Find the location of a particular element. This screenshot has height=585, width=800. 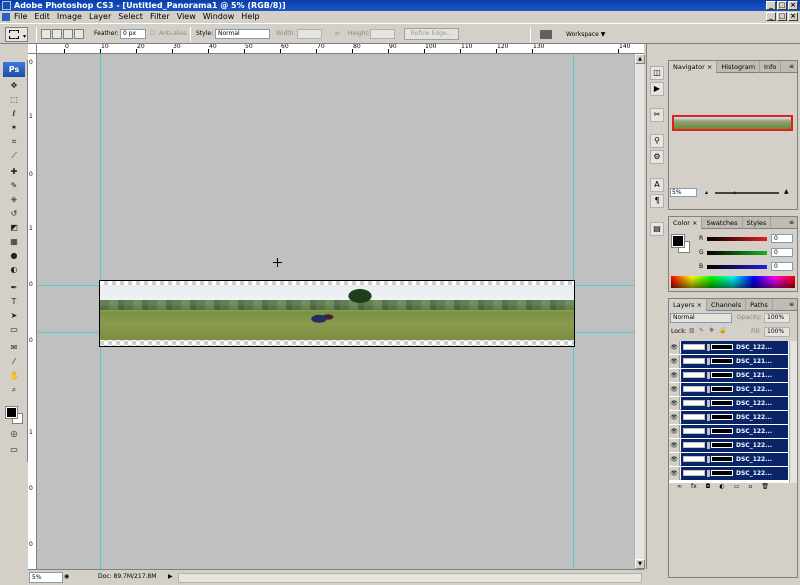

fx-icon: fx is located at coordinates (694, 488).